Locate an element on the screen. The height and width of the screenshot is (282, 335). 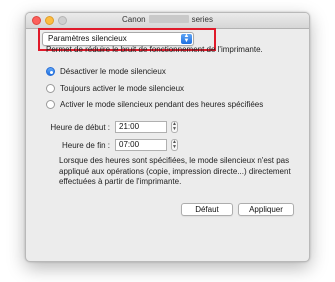
default-button: Défaut is located at coordinates (207, 209).